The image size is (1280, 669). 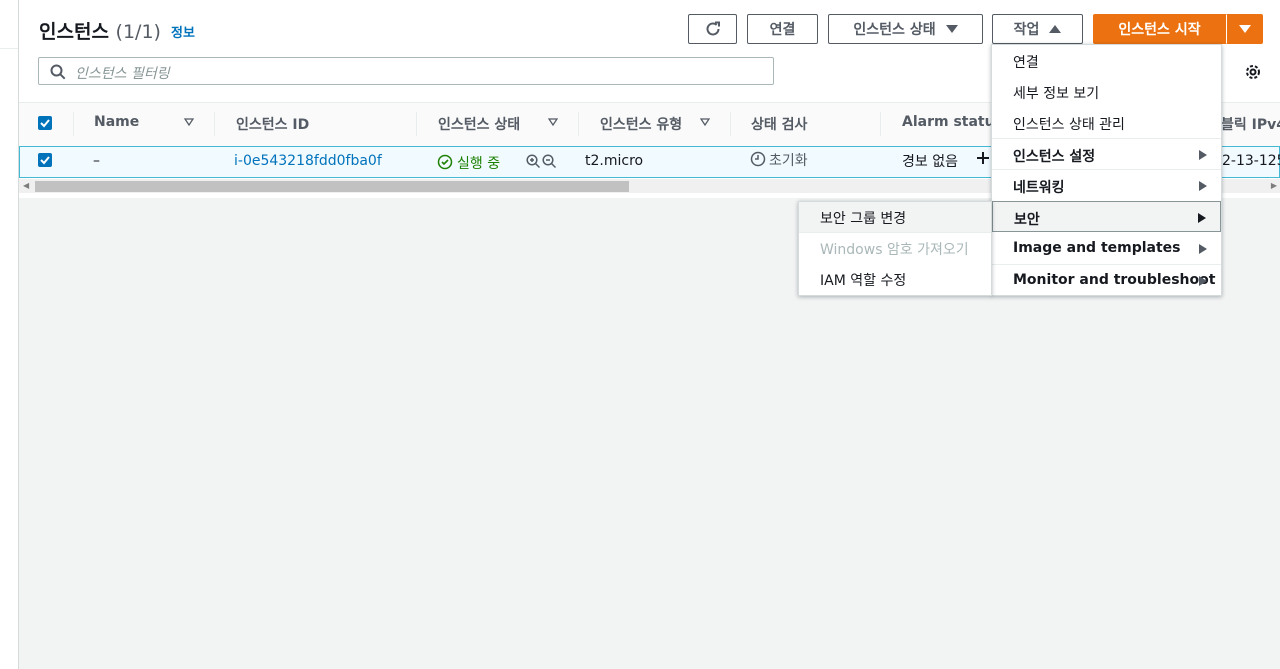 What do you see at coordinates (894, 30) in the screenshot?
I see `instance-state-label: 인스턴스 상태` at bounding box center [894, 30].